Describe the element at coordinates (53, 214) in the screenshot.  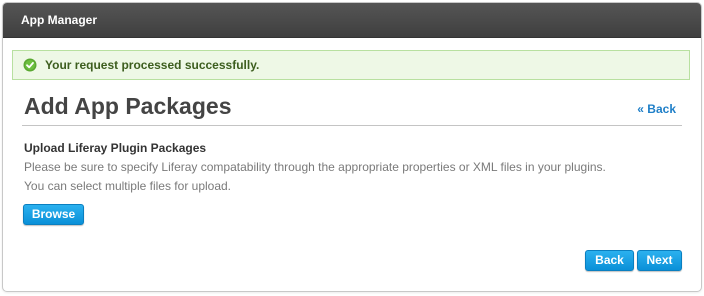
I see `browse-button: Browse` at that location.